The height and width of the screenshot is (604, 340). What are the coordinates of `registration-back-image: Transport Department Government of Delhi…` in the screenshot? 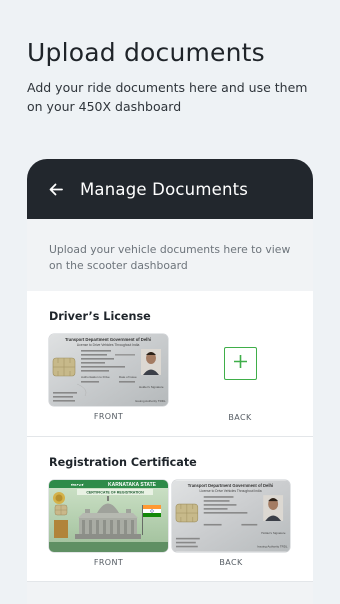 It's located at (231, 516).